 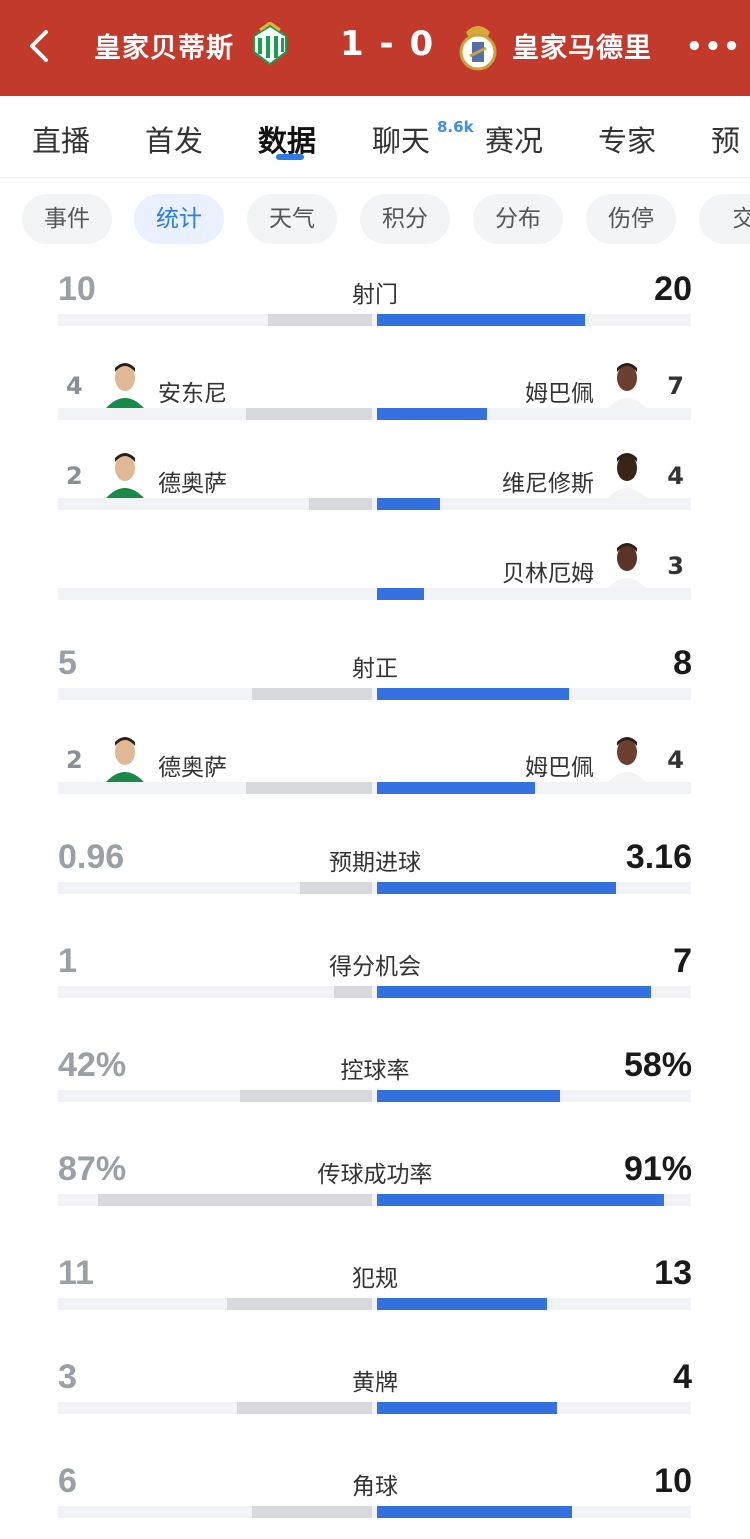 I want to click on active-tab-indicator, so click(x=290, y=157).